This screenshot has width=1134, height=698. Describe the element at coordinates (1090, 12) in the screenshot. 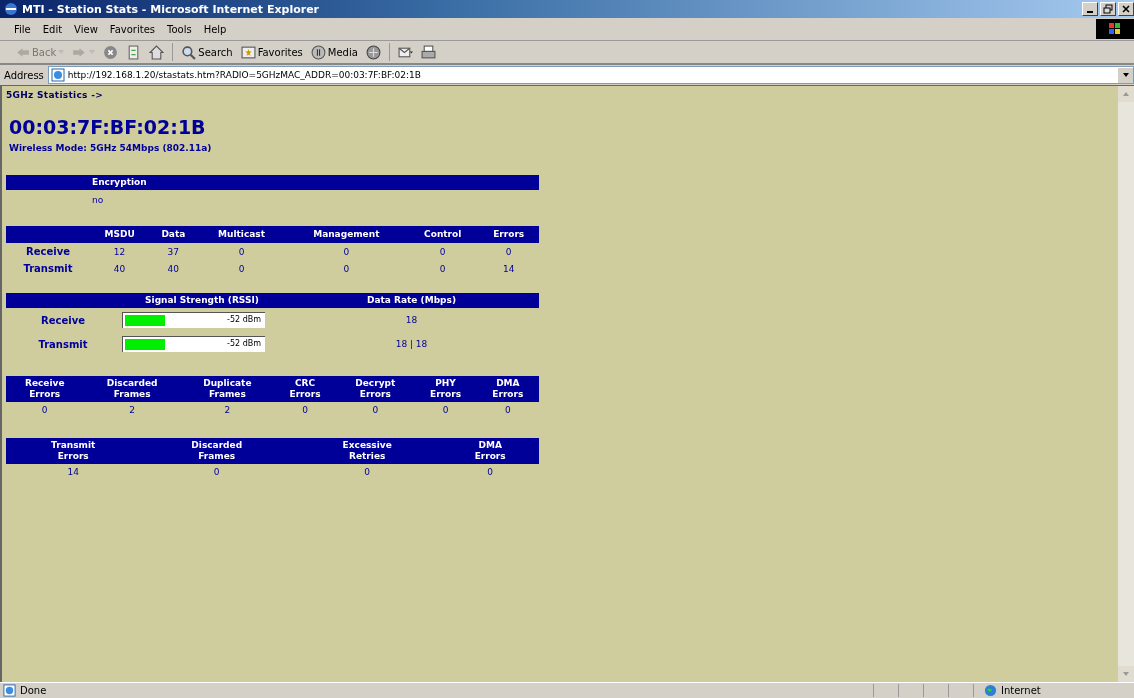

I see `minimize-icon` at that location.